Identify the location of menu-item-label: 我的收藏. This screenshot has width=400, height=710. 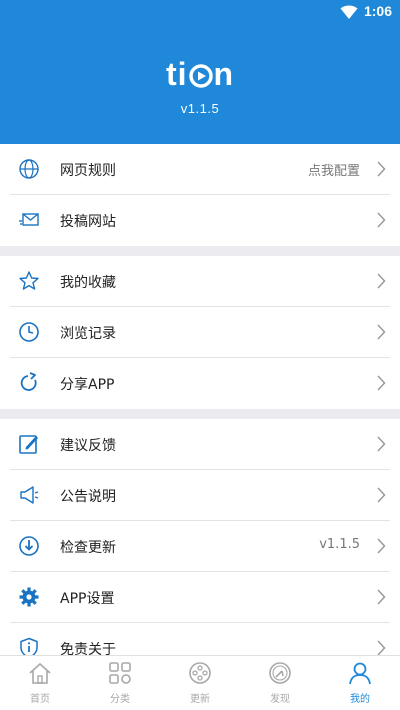
(88, 283).